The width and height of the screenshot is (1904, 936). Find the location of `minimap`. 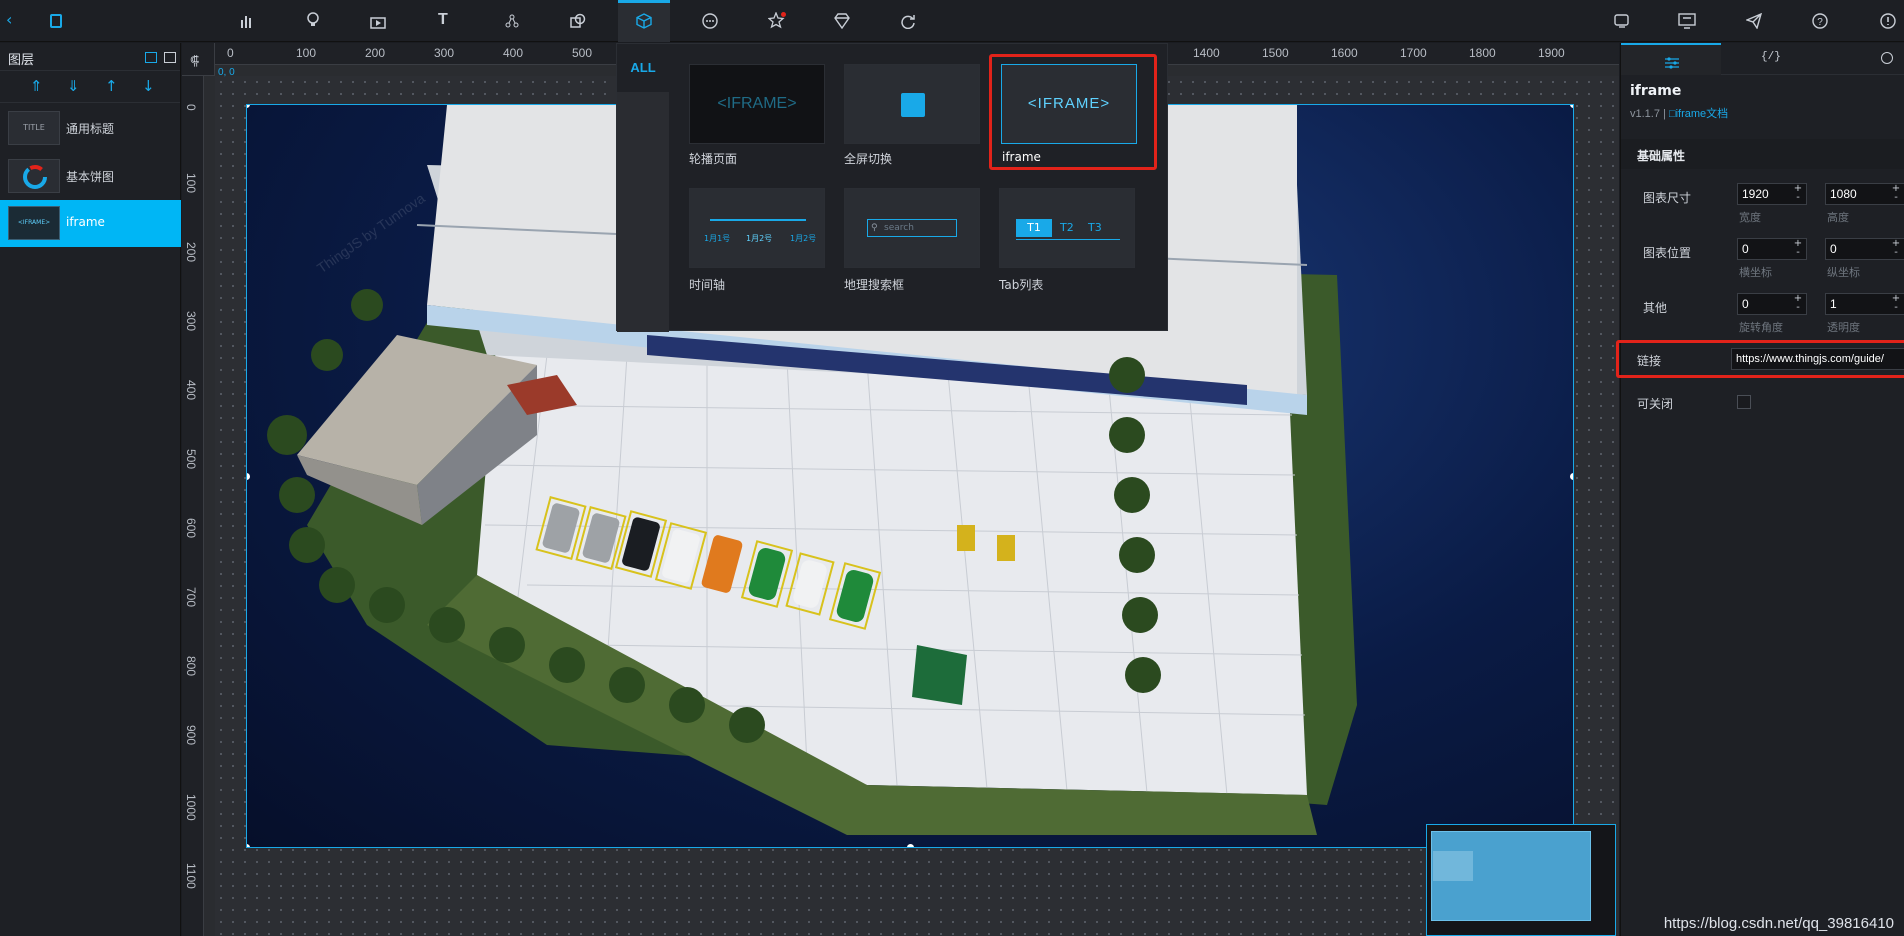

minimap is located at coordinates (1521, 880).